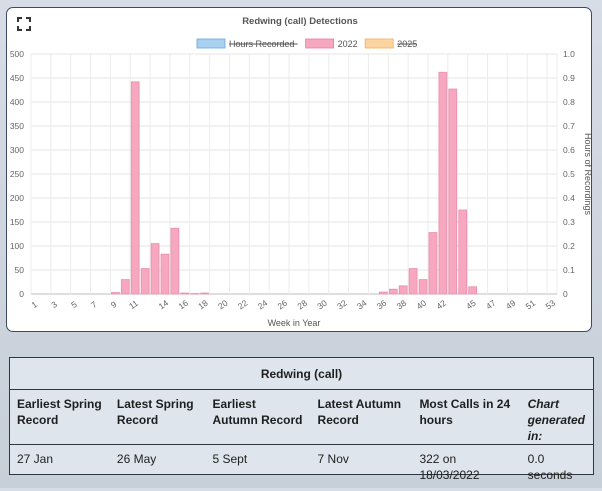 This screenshot has height=491, width=602. Describe the element at coordinates (348, 44) in the screenshot. I see `legend-label: 2022` at that location.